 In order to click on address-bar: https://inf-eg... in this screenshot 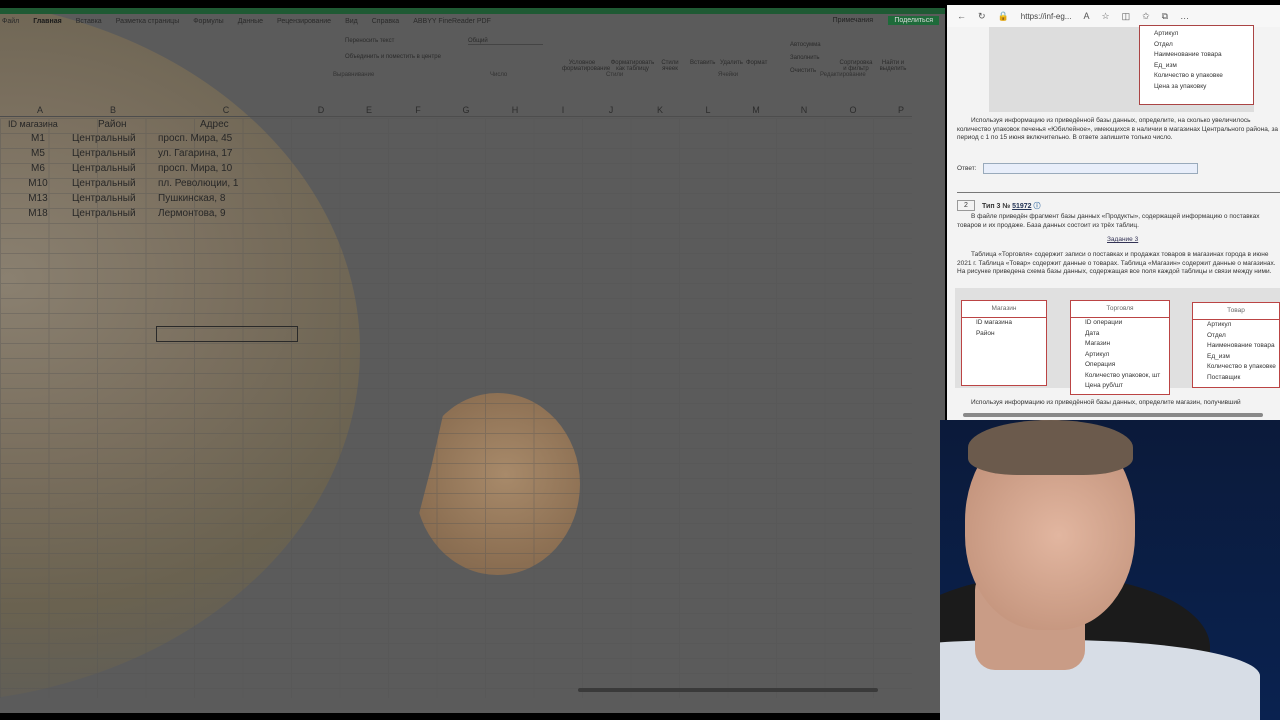, I will do `click(1046, 16)`.